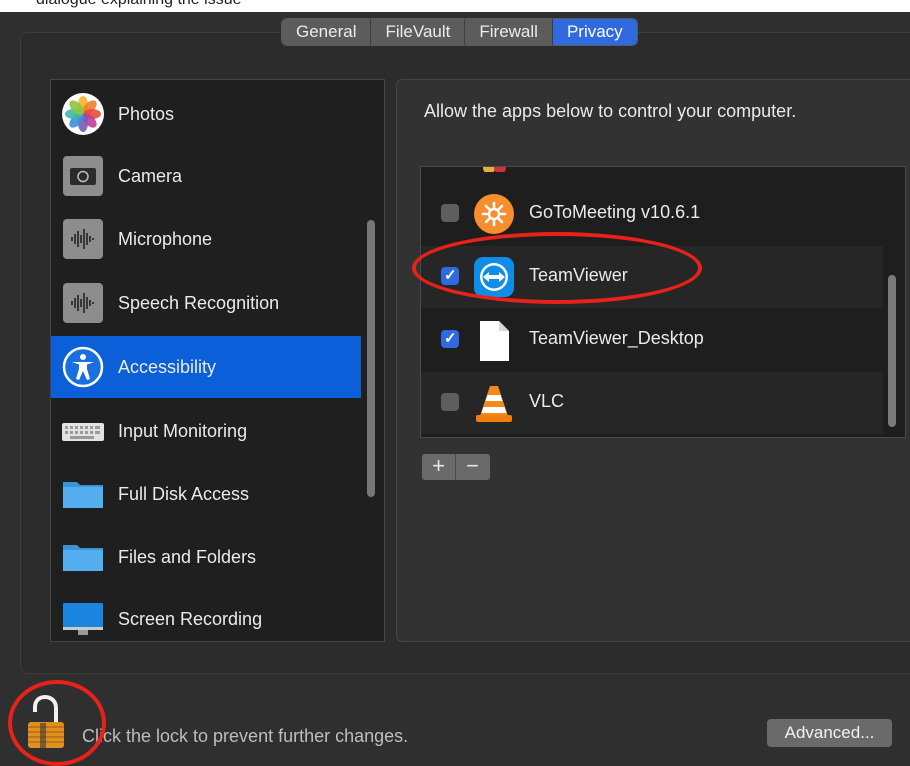 Image resolution: width=910 pixels, height=766 pixels. What do you see at coordinates (547, 401) in the screenshot?
I see `app-name: VLC` at bounding box center [547, 401].